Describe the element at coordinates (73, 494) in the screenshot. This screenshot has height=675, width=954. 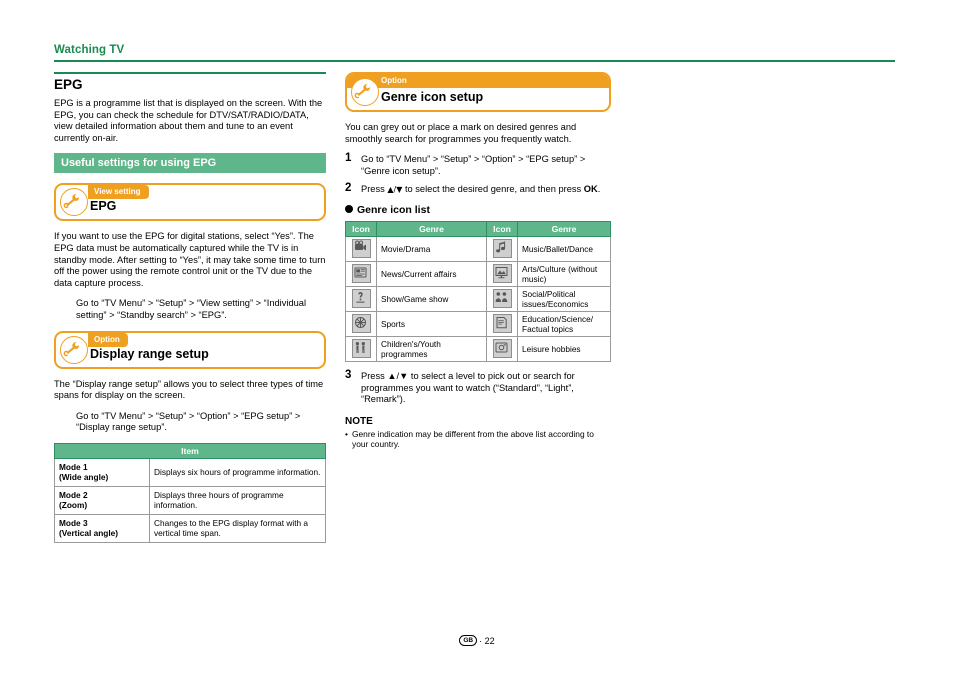
I see `mode-name: Mode 2` at that location.